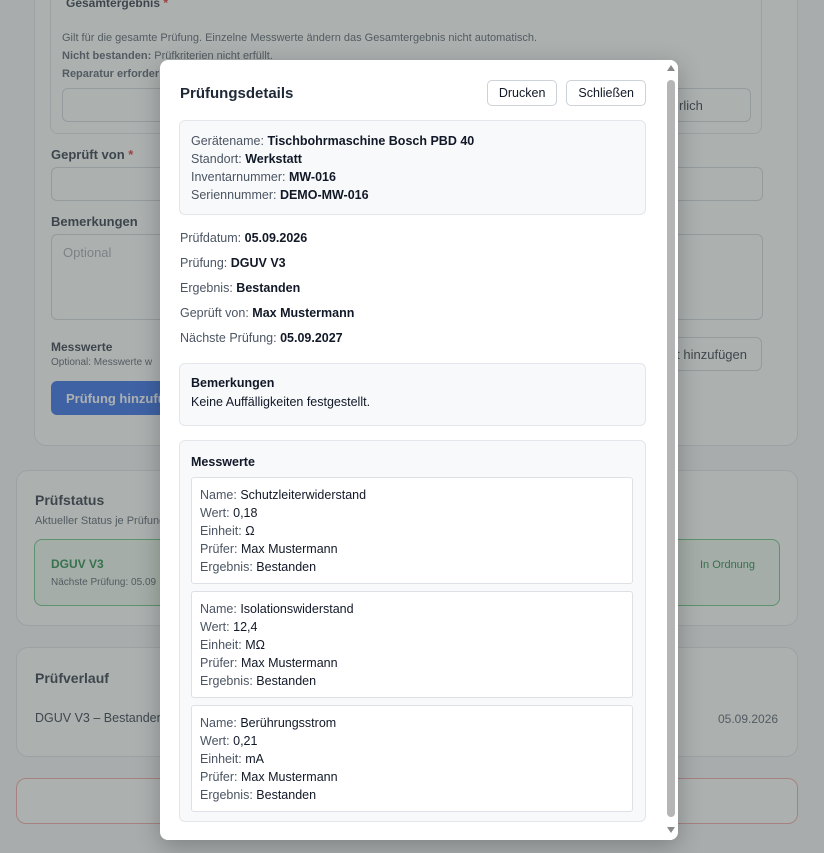 The height and width of the screenshot is (853, 824). I want to click on device-serial-row: Seriennummer: DEMO-MW-016, so click(280, 195).